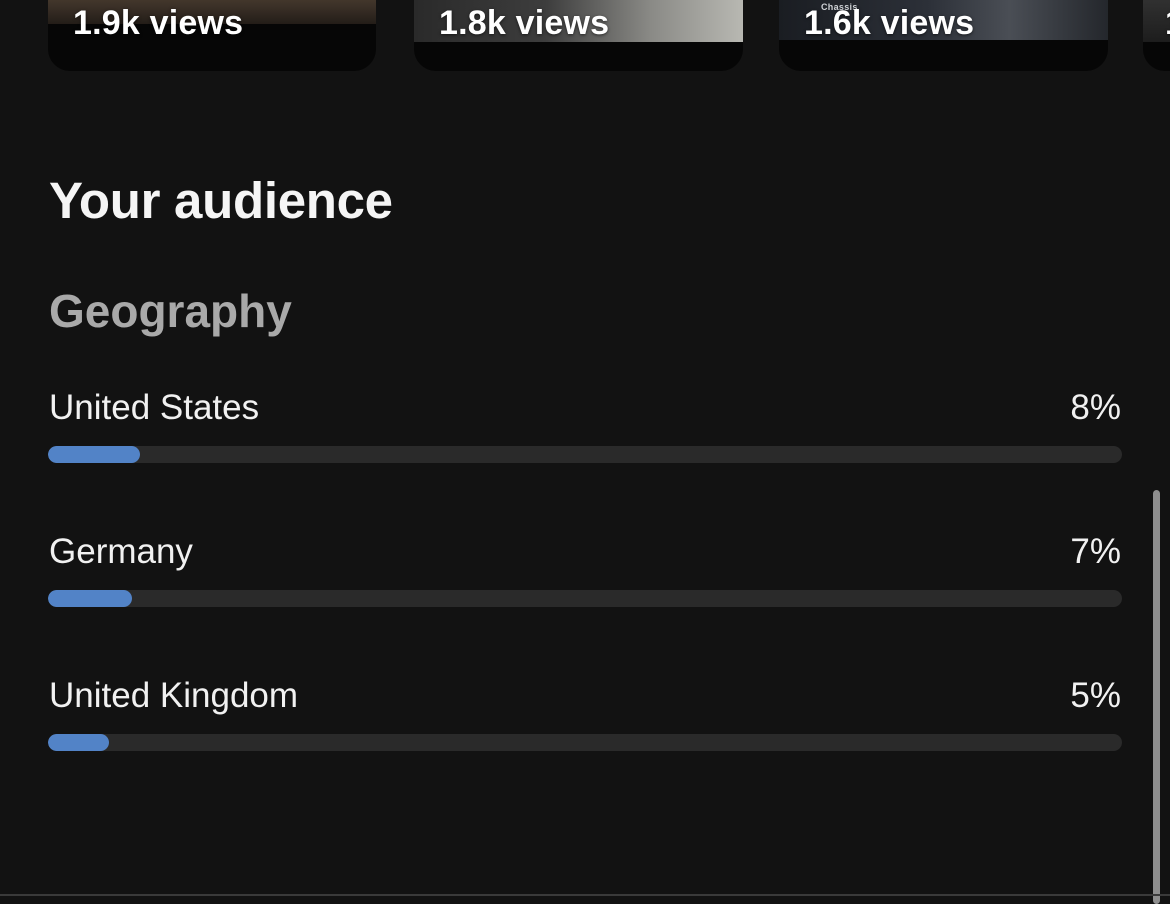 This screenshot has height=904, width=1170. I want to click on video-card: 1.8k views, so click(578, 35).